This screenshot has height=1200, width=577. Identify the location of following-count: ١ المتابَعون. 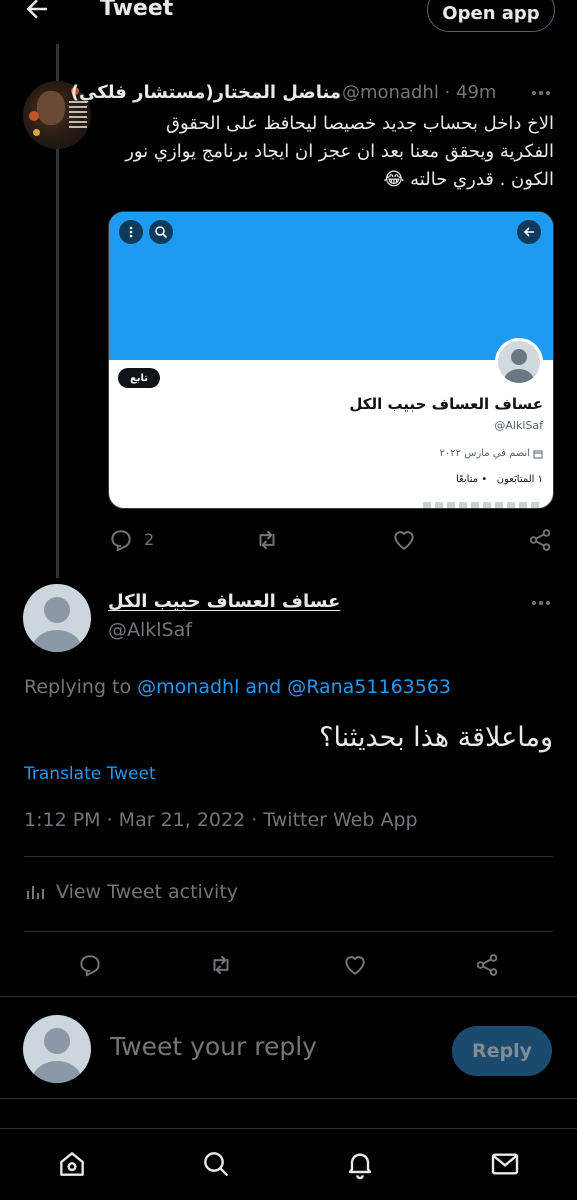
(519, 479).